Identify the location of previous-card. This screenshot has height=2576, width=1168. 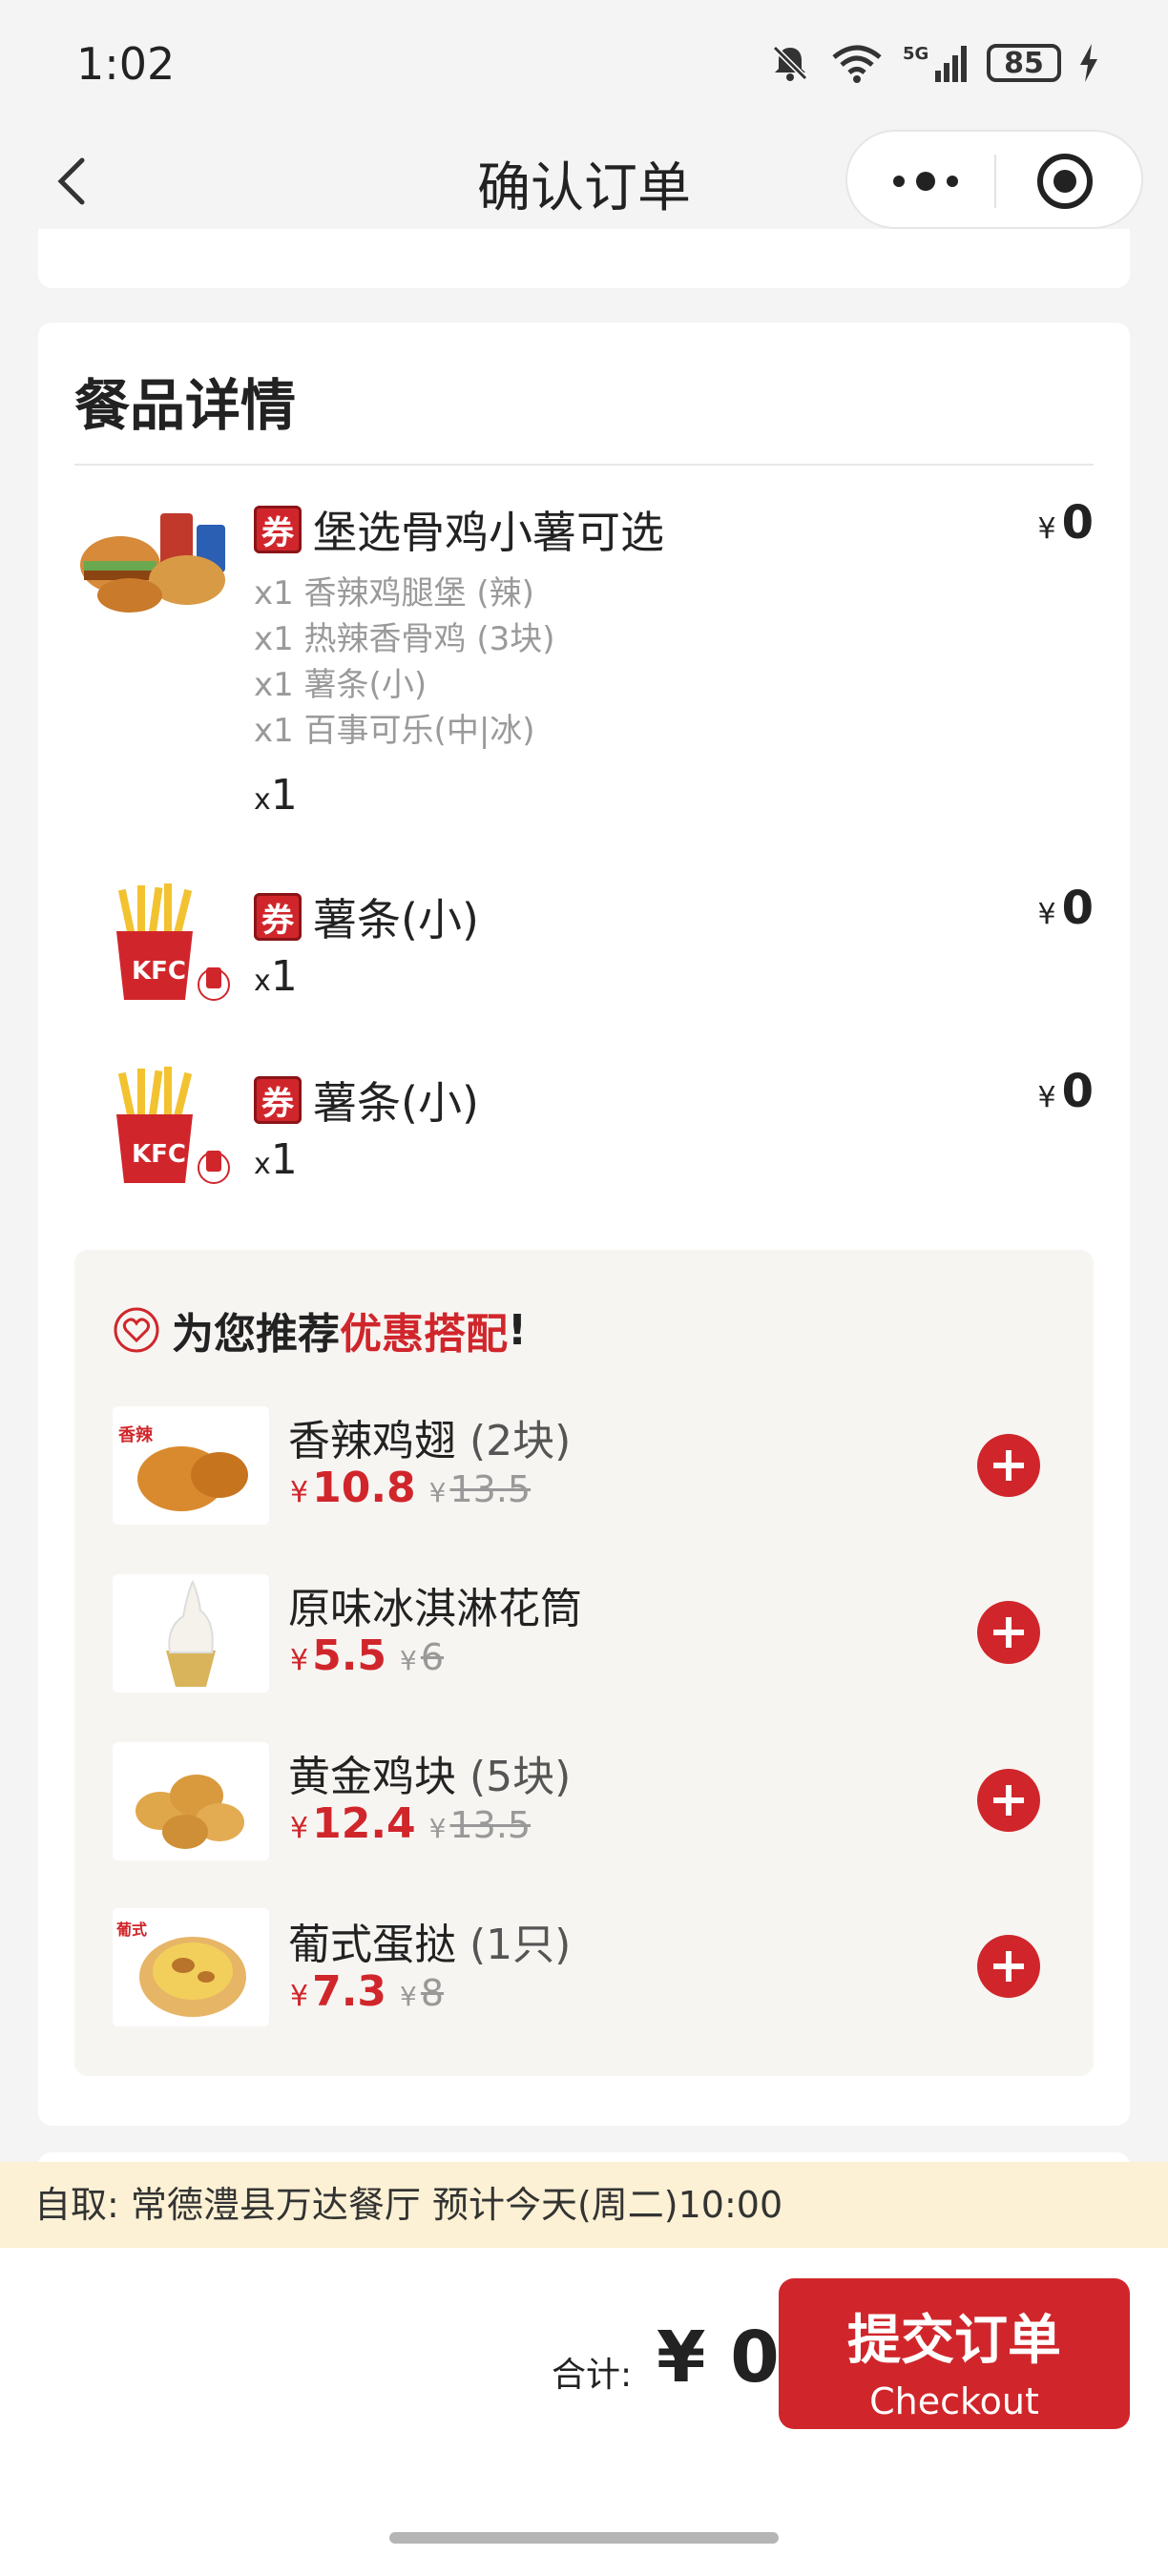
(584, 258).